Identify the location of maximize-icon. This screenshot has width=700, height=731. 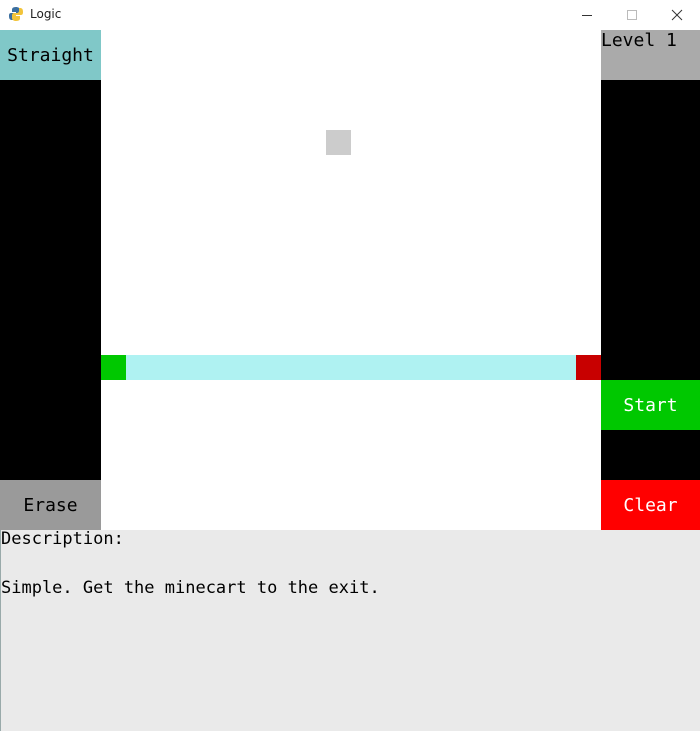
(632, 15).